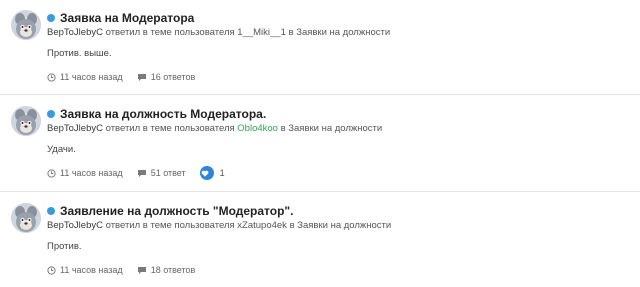  I want to click on like-badge, so click(206, 173).